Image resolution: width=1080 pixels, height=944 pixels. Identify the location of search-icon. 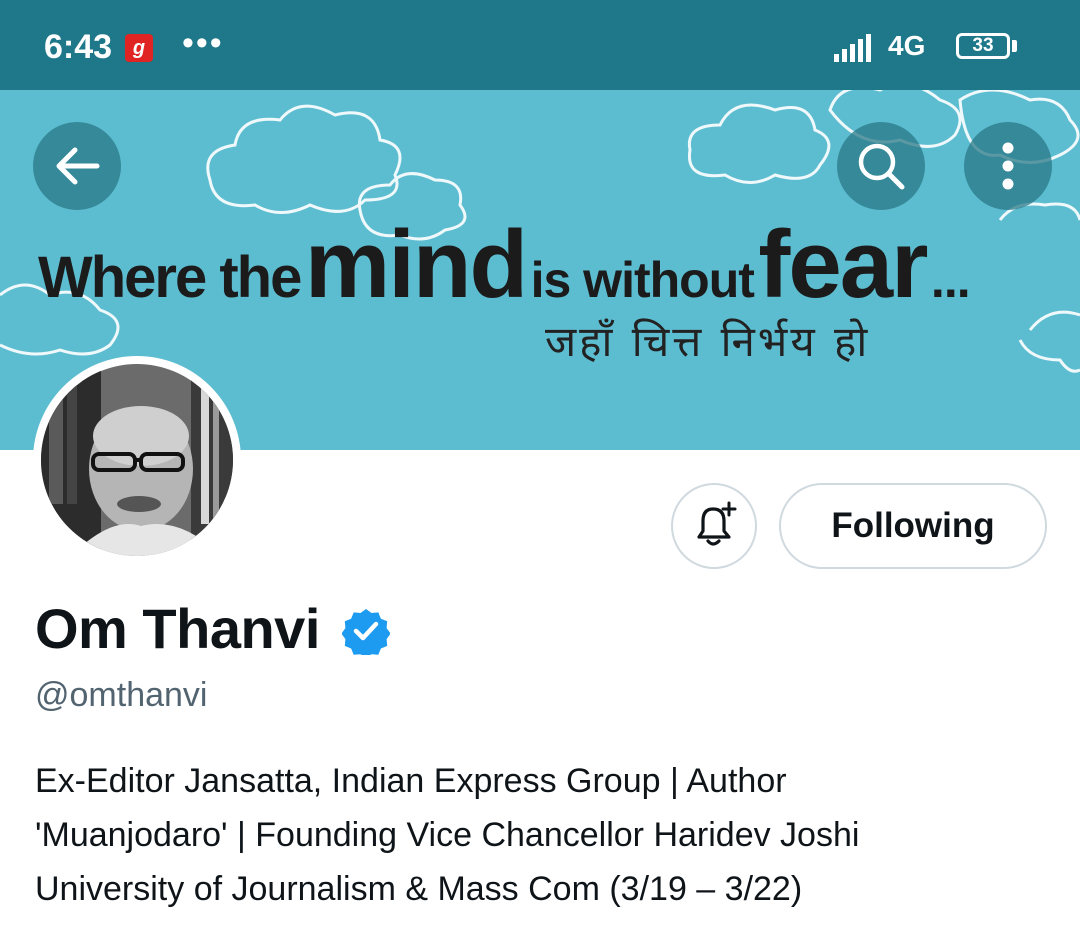
(881, 166).